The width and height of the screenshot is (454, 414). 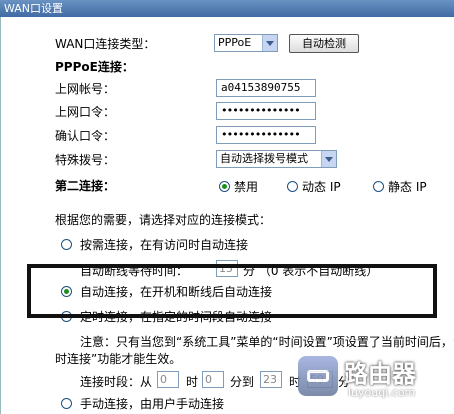 What do you see at coordinates (378, 186) in the screenshot?
I see `second-conn-static-radio` at bounding box center [378, 186].